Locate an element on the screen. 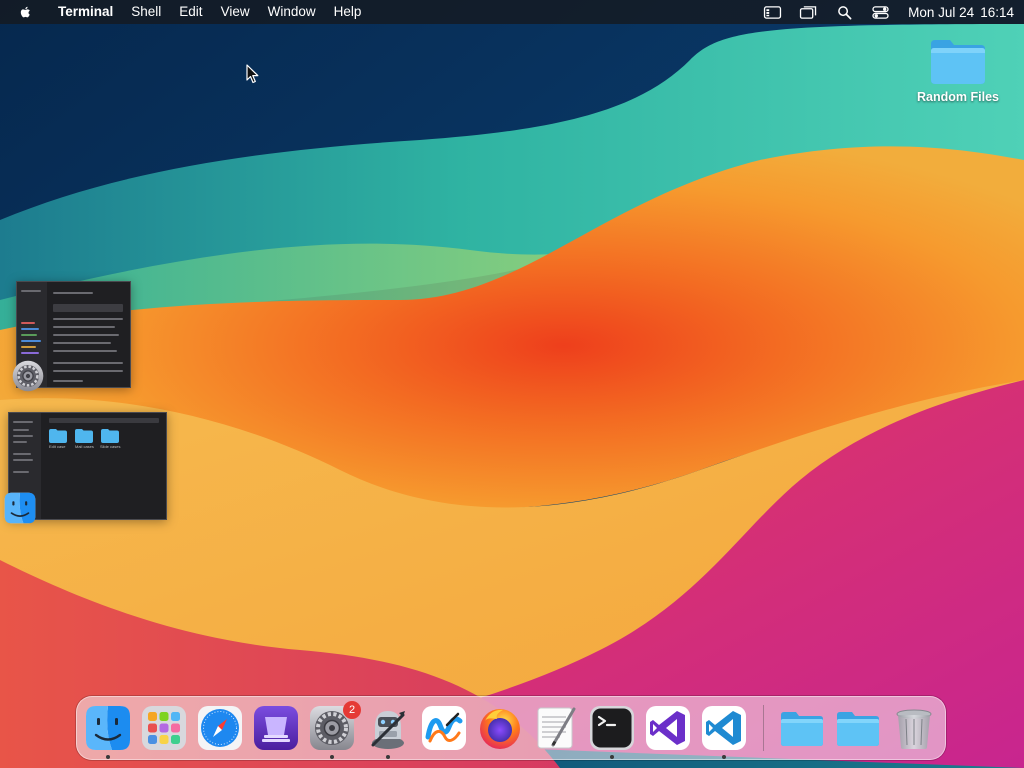  mouse-cursor-icon is located at coordinates (252, 74).